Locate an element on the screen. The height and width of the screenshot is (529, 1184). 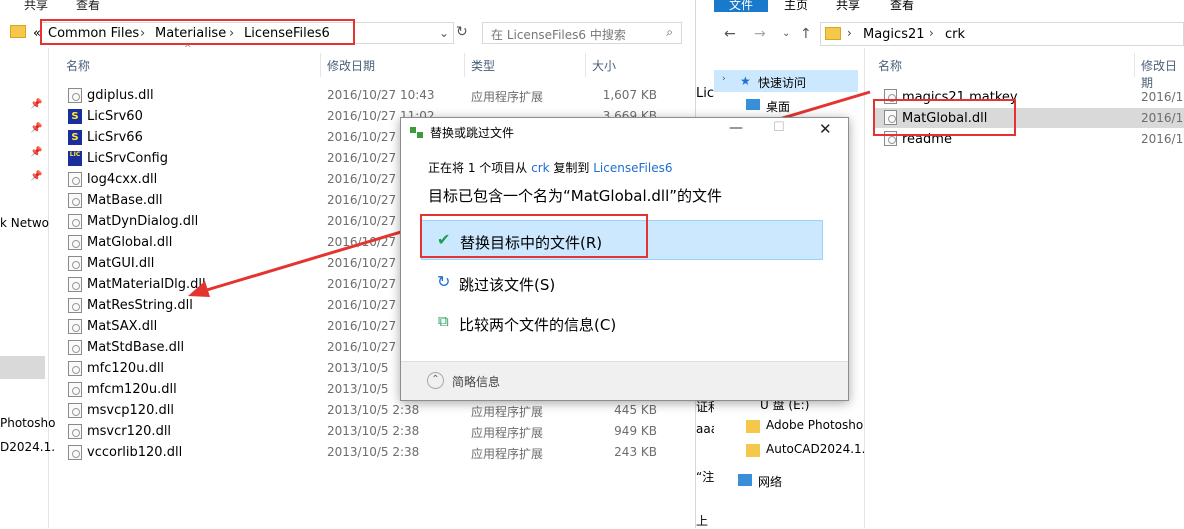
dialog-title: 替换或跳过文件 is located at coordinates (472, 133).